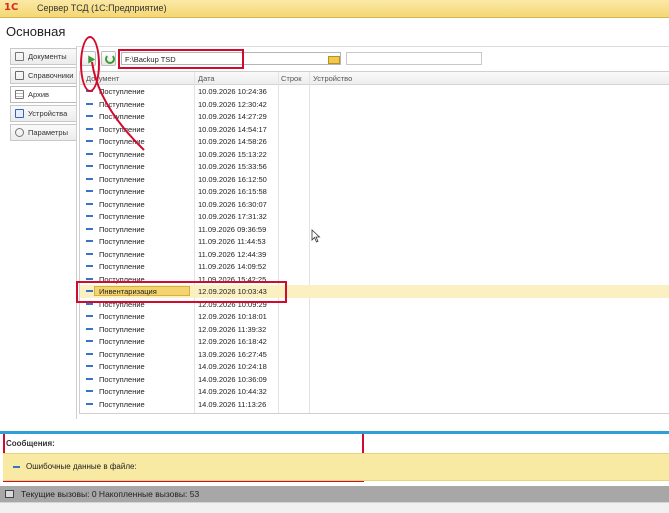  Describe the element at coordinates (81, 466) in the screenshot. I see `message-text: Ошибочные данные в файле:` at that location.